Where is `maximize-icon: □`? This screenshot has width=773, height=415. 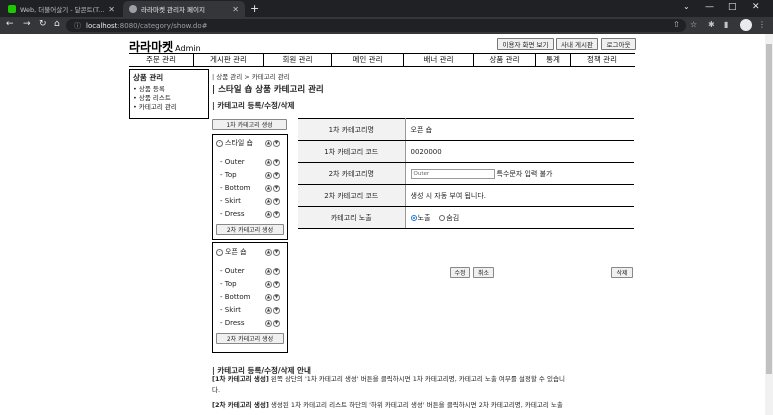
maximize-icon: □ is located at coordinates (732, 7).